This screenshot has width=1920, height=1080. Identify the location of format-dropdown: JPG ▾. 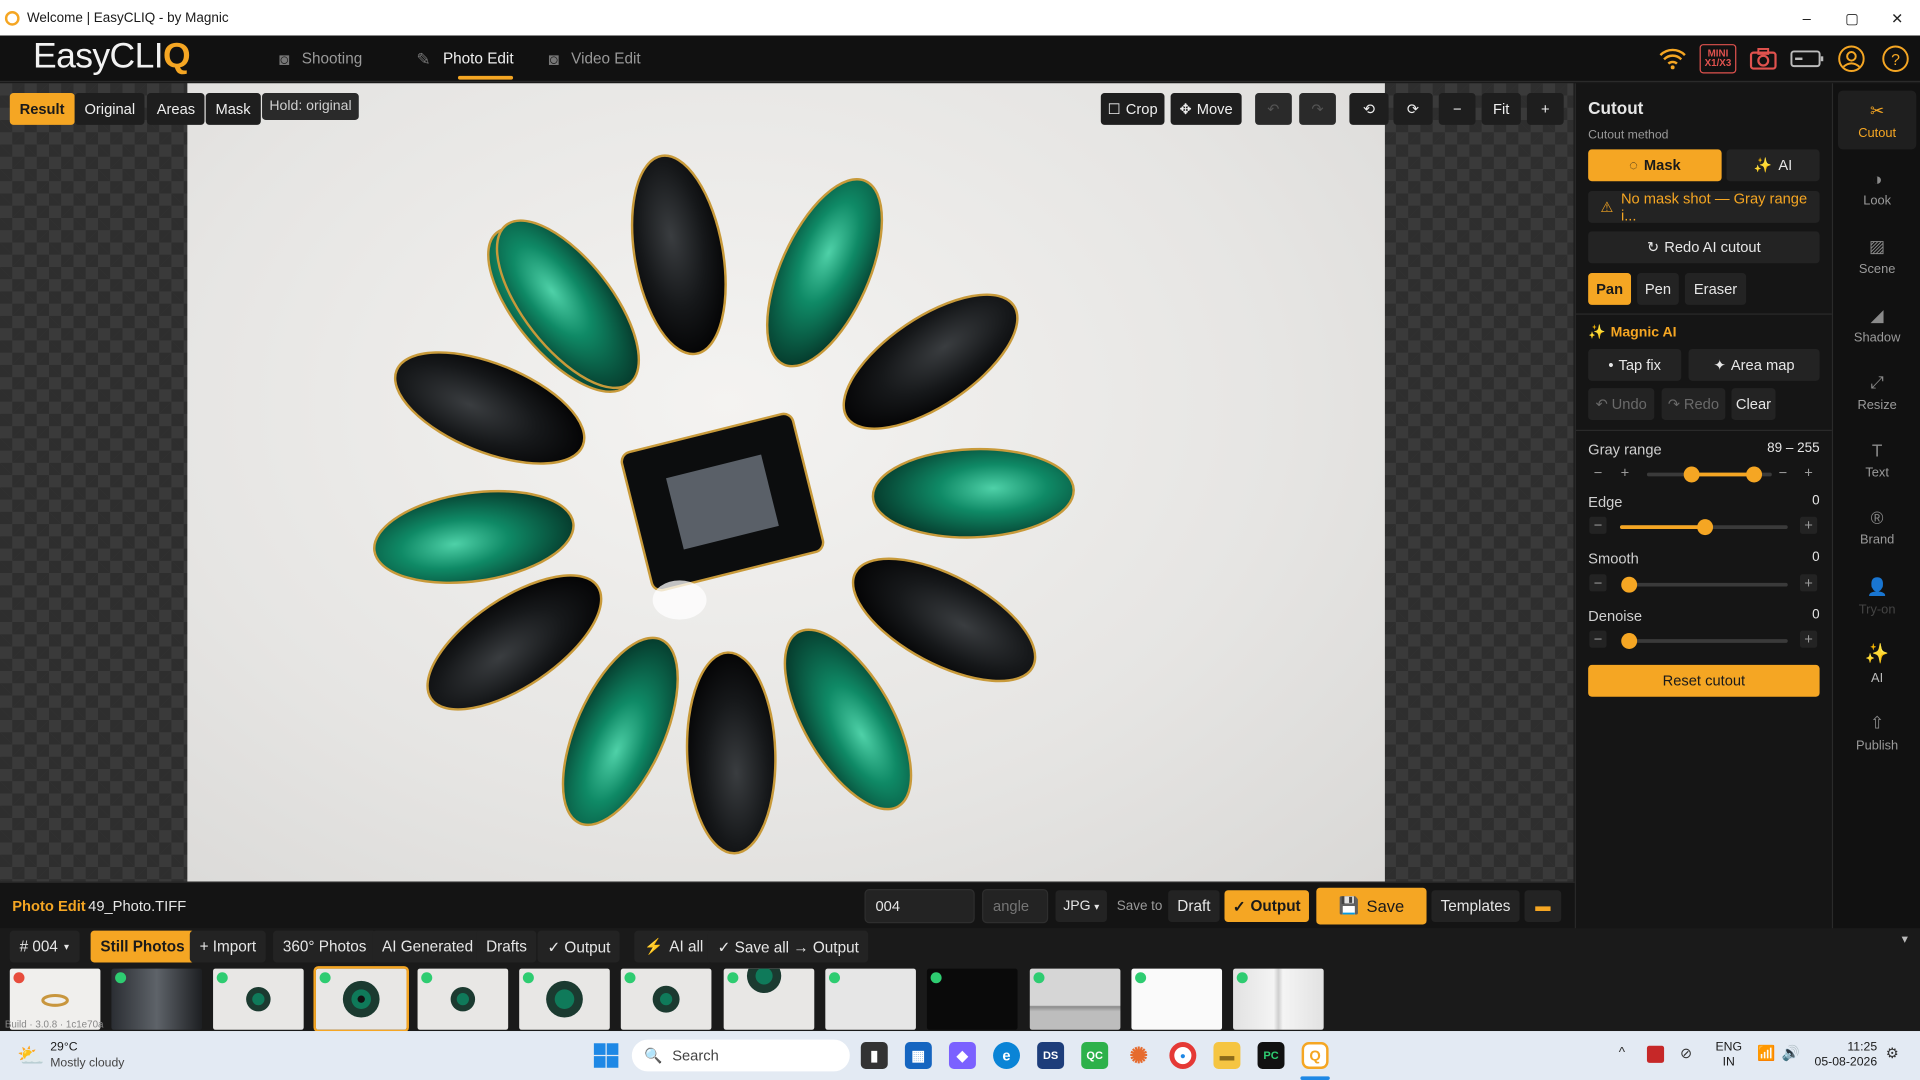
(1081, 906).